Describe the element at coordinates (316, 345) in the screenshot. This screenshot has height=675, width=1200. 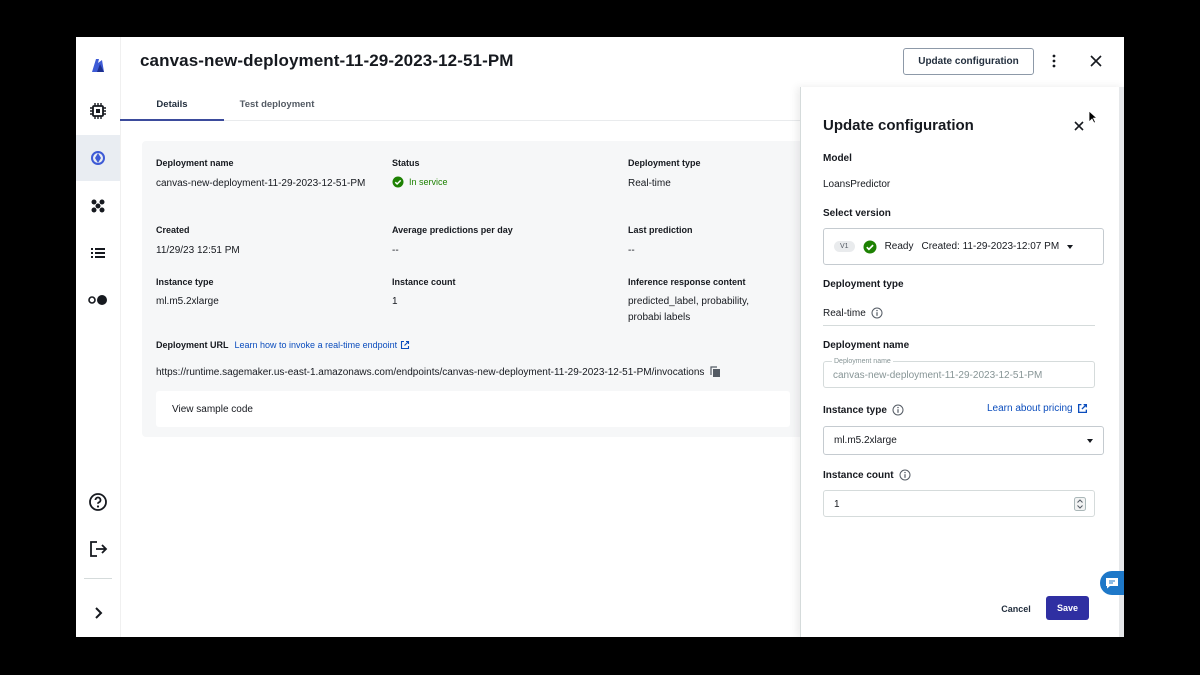
I see `invoke-endpoint-link-text: Learn how to invoke a real-time endpoint` at that location.